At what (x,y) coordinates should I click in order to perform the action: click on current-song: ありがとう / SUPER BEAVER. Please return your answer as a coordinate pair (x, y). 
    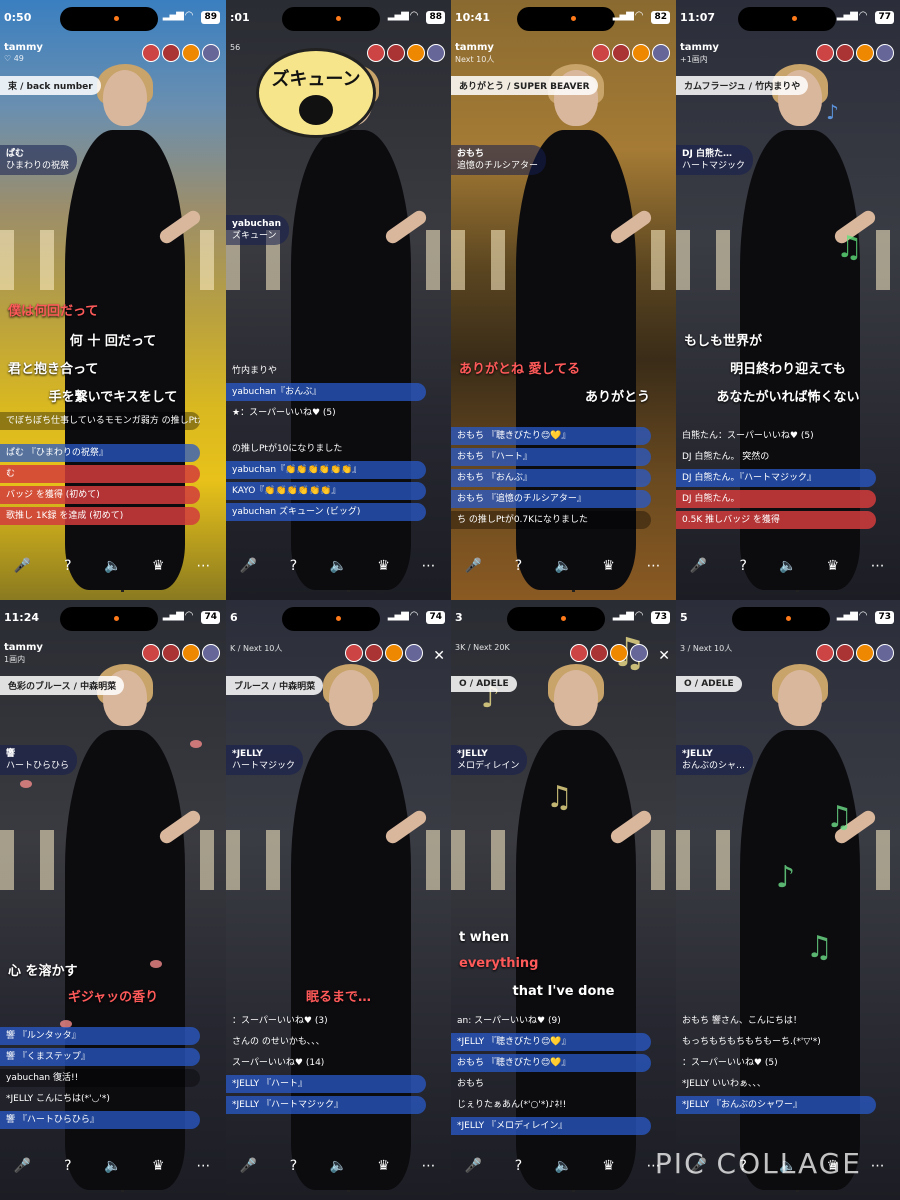
    Looking at the image, I should click on (524, 85).